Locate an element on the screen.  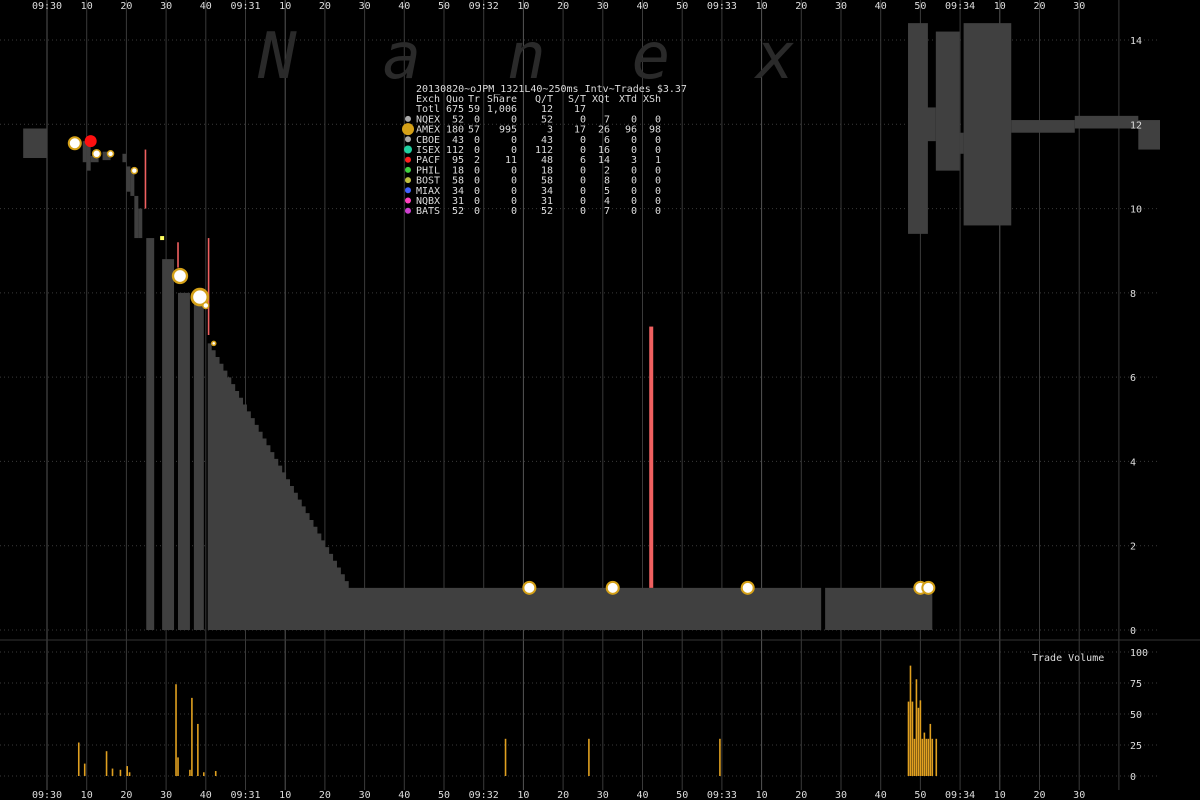
time-tick-label-top: 09:33 is located at coordinates (722, 6).